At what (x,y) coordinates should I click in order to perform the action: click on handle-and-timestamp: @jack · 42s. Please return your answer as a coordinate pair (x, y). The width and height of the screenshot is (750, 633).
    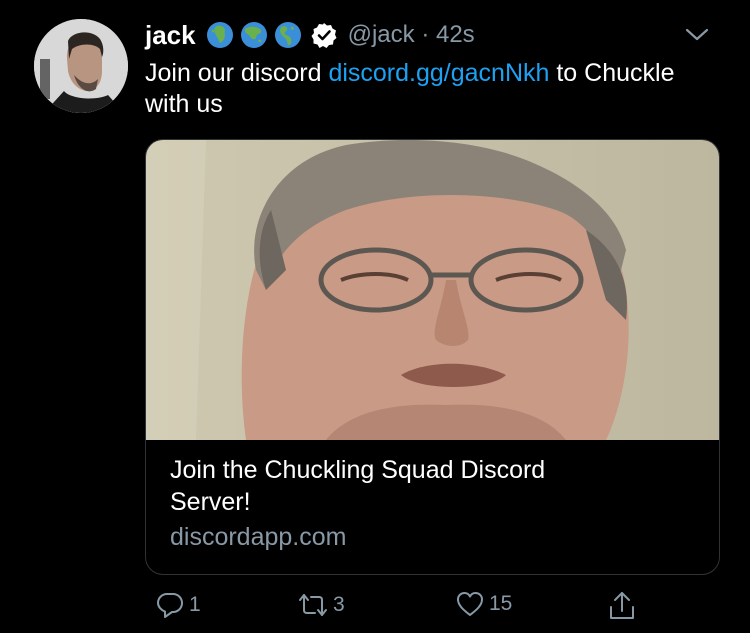
    Looking at the image, I should click on (411, 35).